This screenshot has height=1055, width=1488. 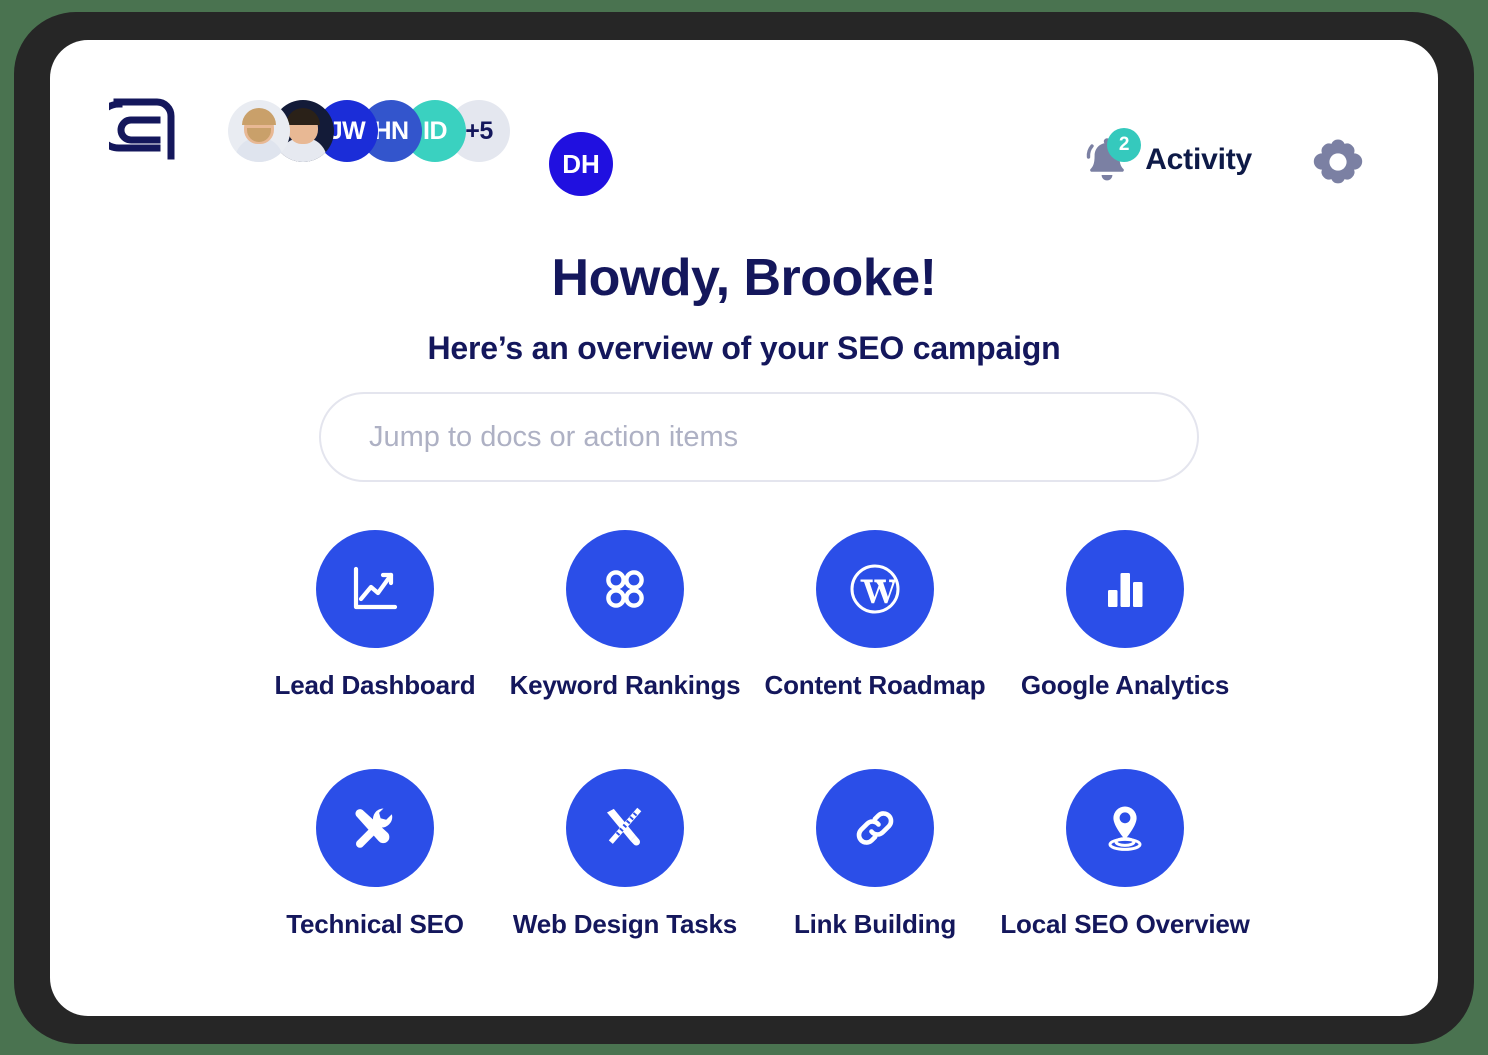 I want to click on current-user-avatar: DH, so click(x=581, y=164).